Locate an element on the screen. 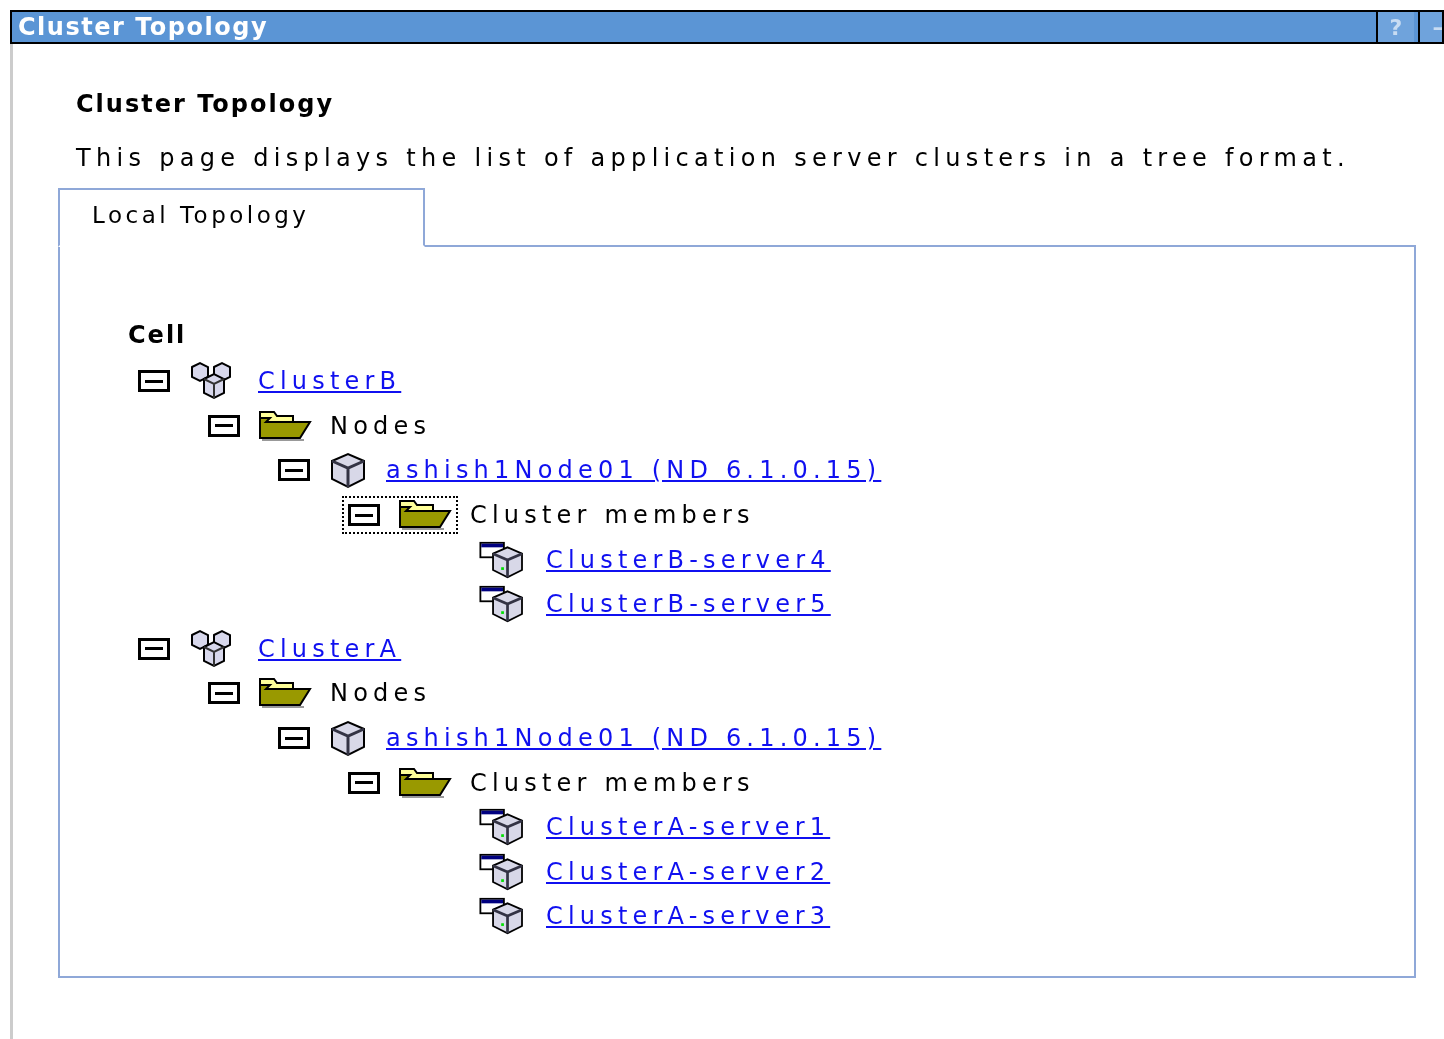  tree-root-label: Cell is located at coordinates (158, 336).